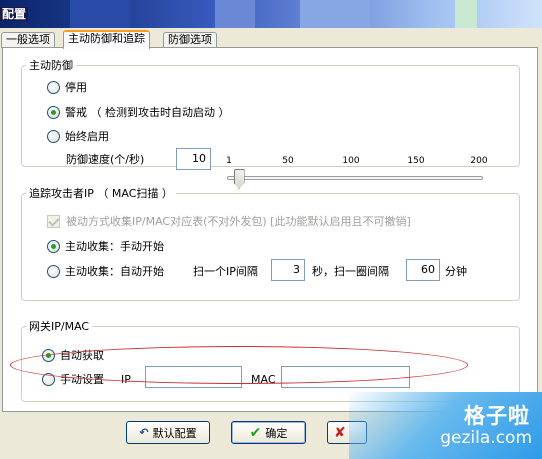  What do you see at coordinates (51, 65) in the screenshot?
I see `active-defense-legend: 主动防御` at bounding box center [51, 65].